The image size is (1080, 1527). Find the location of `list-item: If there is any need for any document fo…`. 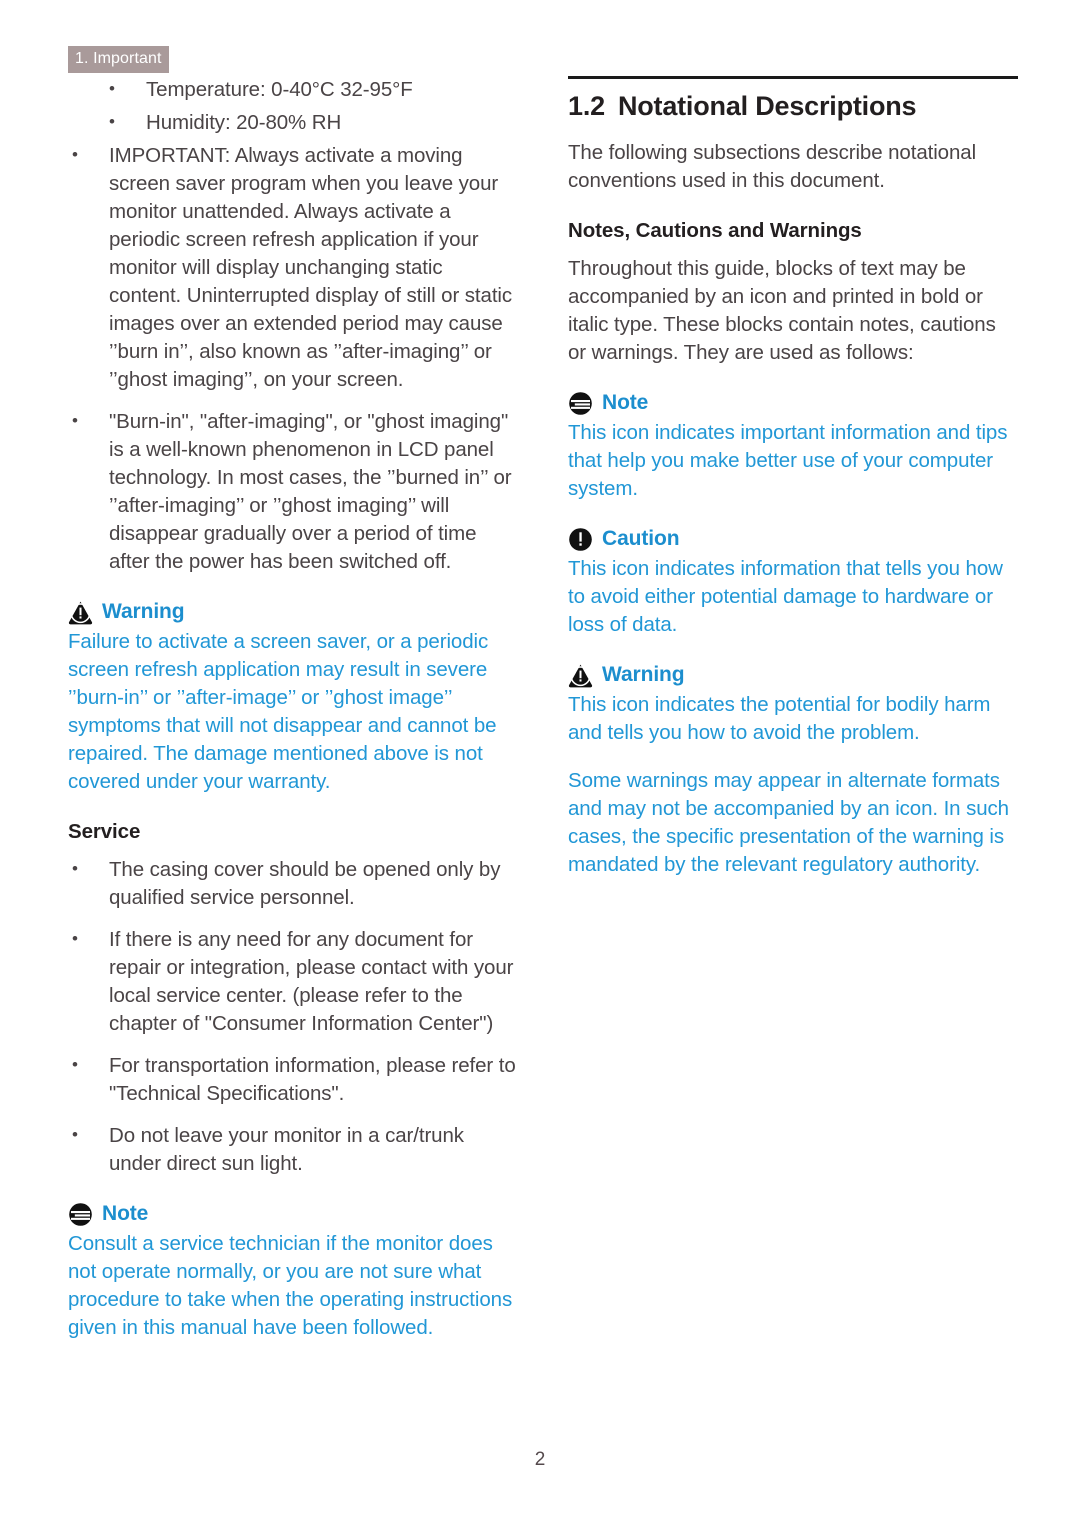

list-item: If there is any need for any document fo… is located at coordinates (293, 981).